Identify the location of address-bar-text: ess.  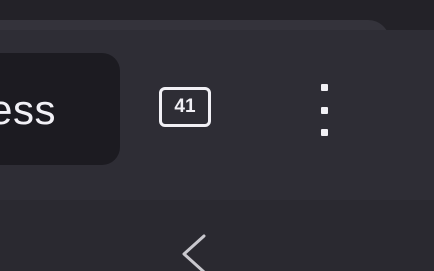
(28, 109).